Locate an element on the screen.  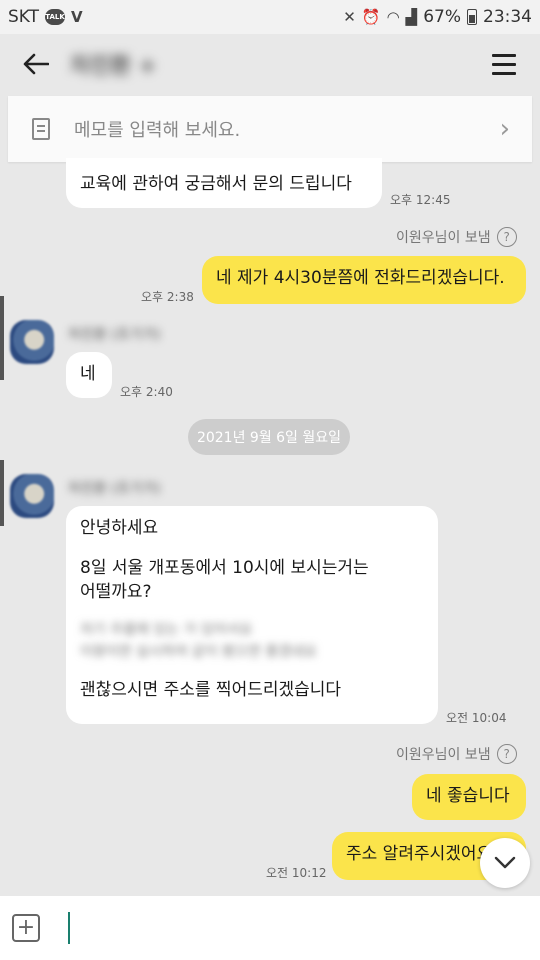
hamburger-icon is located at coordinates (504, 55).